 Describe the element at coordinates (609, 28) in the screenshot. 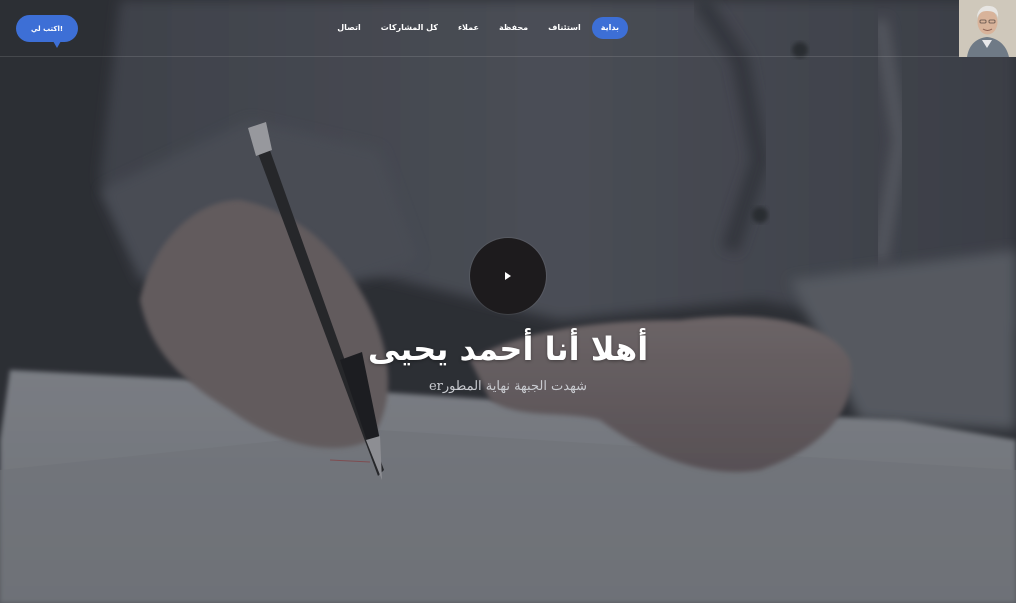

I see `nav-item-home: بداية` at that location.